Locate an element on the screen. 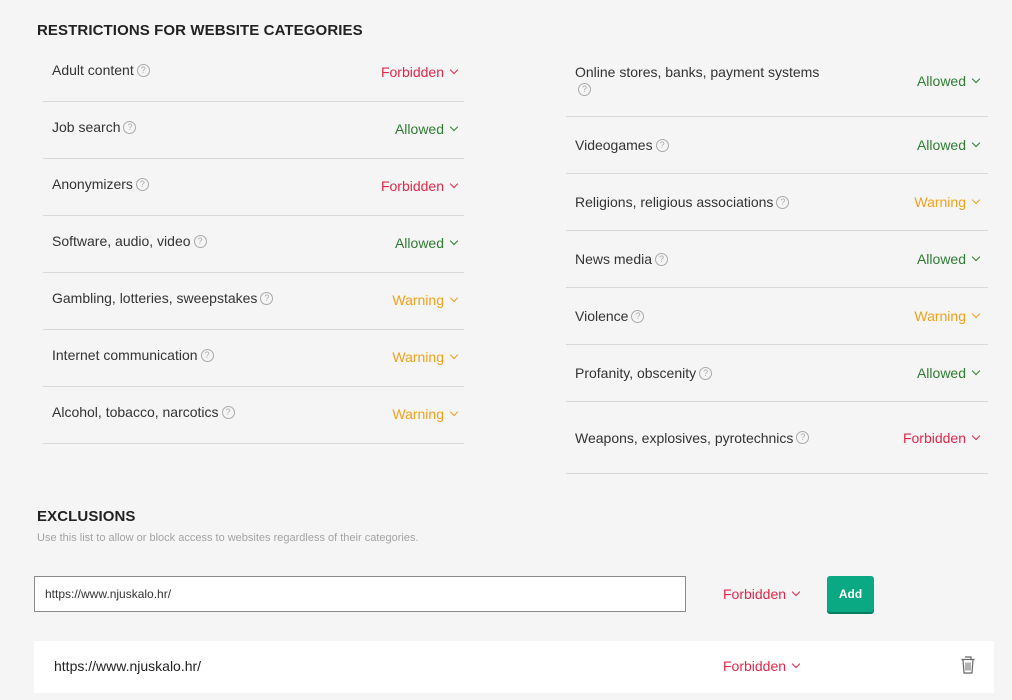 This screenshot has height=700, width=1012. exclusions-title: EXCLUSIONS is located at coordinates (86, 516).